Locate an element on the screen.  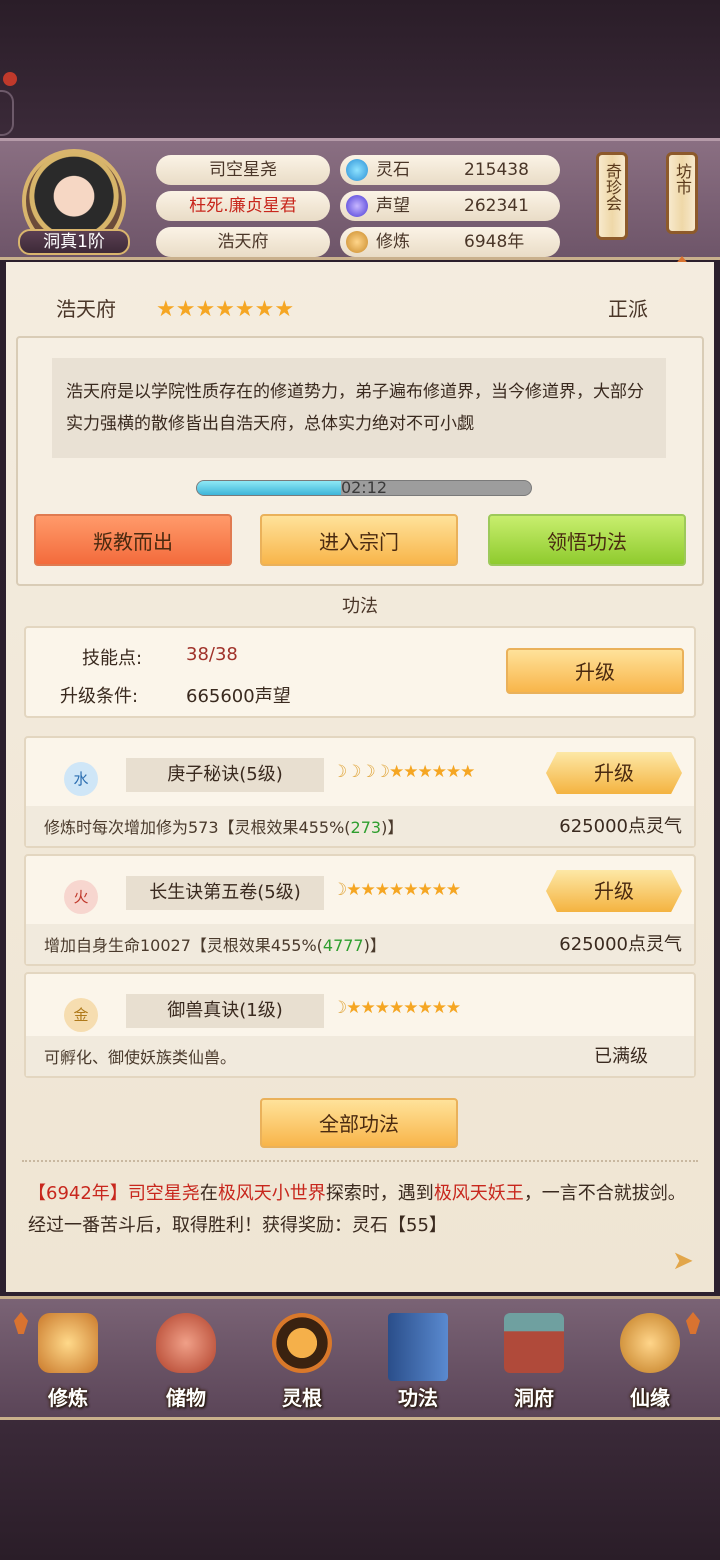
skill-name: 庚子秘诀(5级) is located at coordinates (225, 775).